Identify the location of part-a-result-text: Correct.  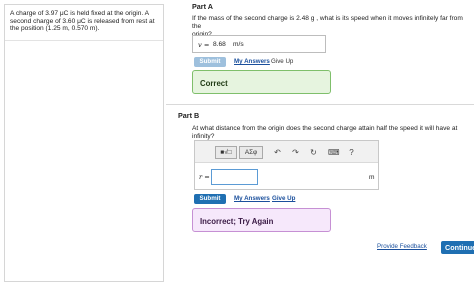
(214, 83).